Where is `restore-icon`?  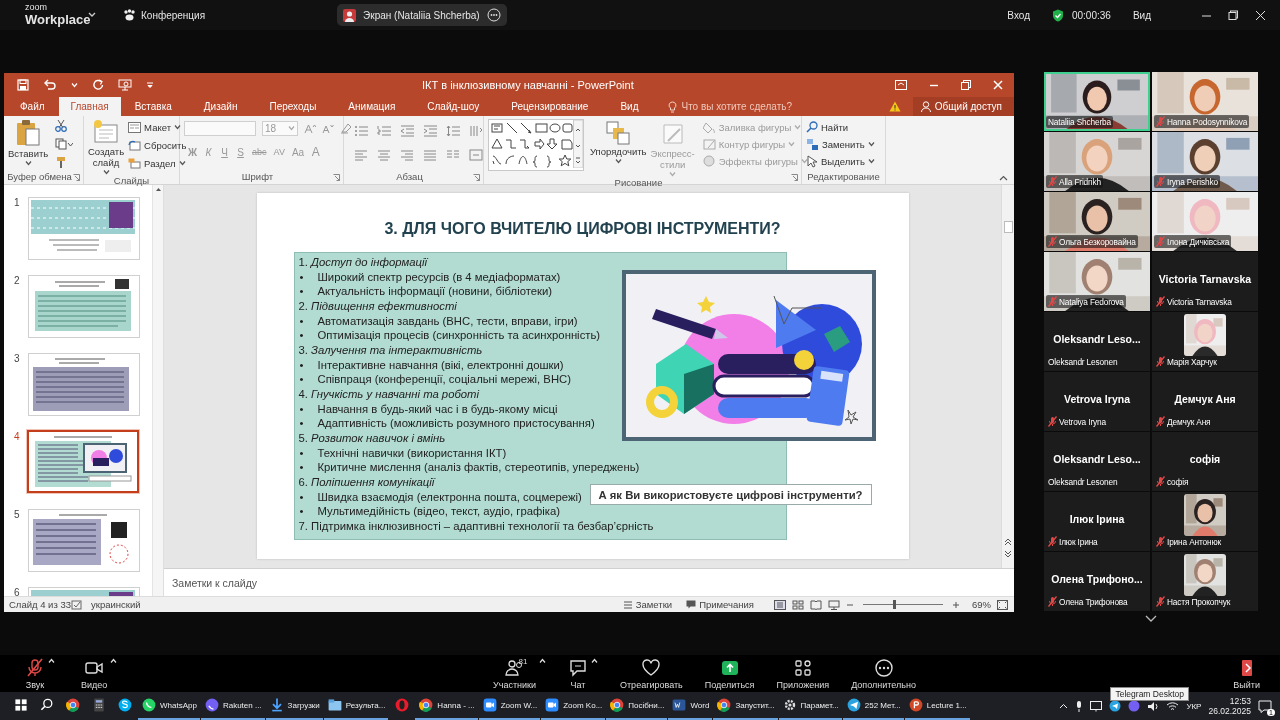
restore-icon is located at coordinates (966, 85).